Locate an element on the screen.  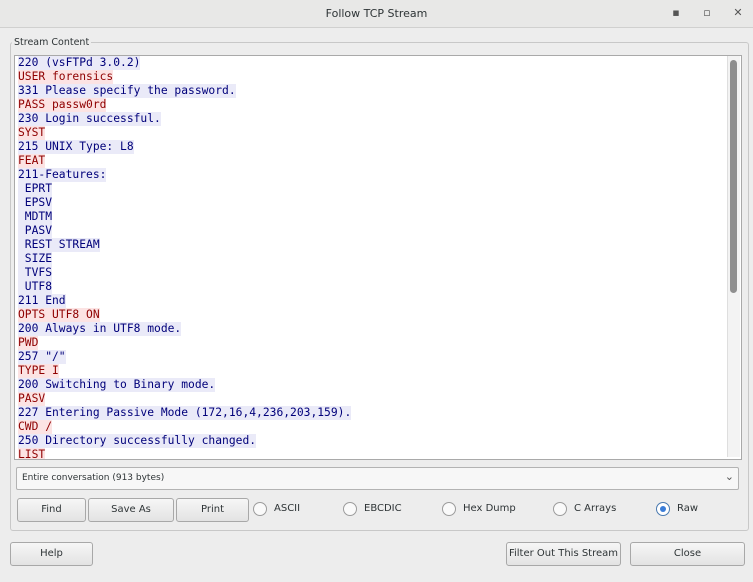
title-bar: Follow TCP Stream ▪ ▫ ✕ is located at coordinates (376, 14).